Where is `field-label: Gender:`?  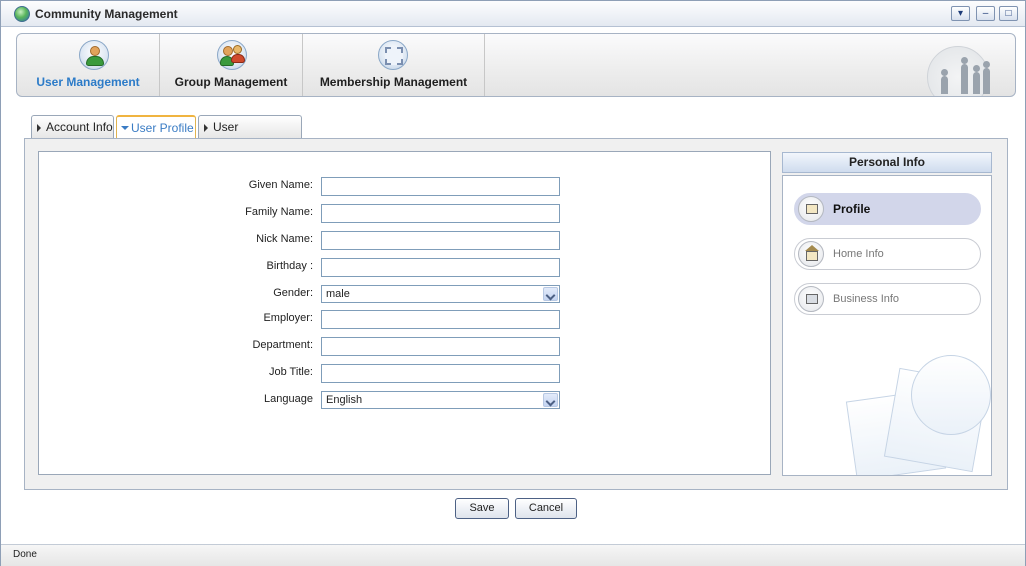
field-label: Gender: is located at coordinates (293, 293).